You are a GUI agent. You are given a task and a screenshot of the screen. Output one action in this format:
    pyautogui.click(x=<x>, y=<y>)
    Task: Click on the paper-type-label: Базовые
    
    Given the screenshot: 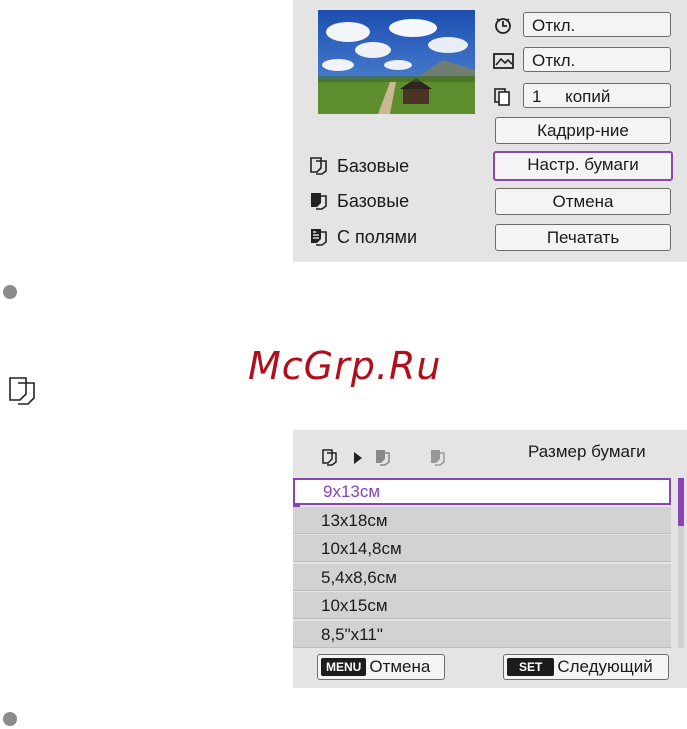 What is the action you would take?
    pyautogui.click(x=373, y=201)
    